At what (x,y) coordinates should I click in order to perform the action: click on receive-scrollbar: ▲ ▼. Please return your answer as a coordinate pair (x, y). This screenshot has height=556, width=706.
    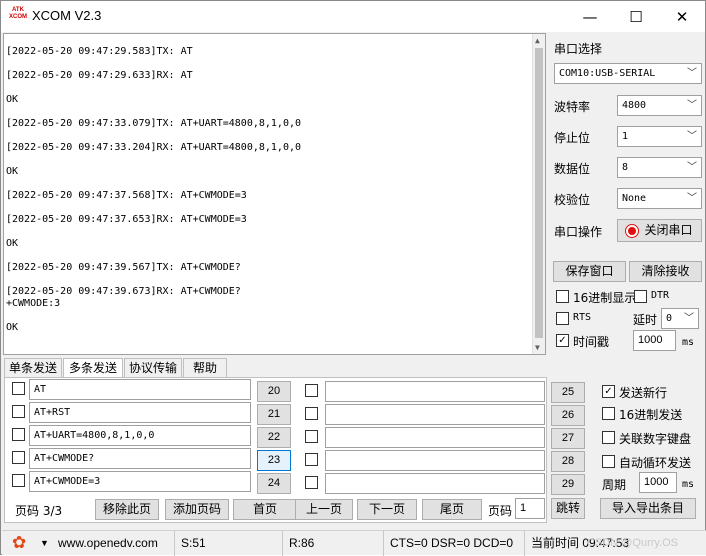
    Looking at the image, I should click on (538, 194).